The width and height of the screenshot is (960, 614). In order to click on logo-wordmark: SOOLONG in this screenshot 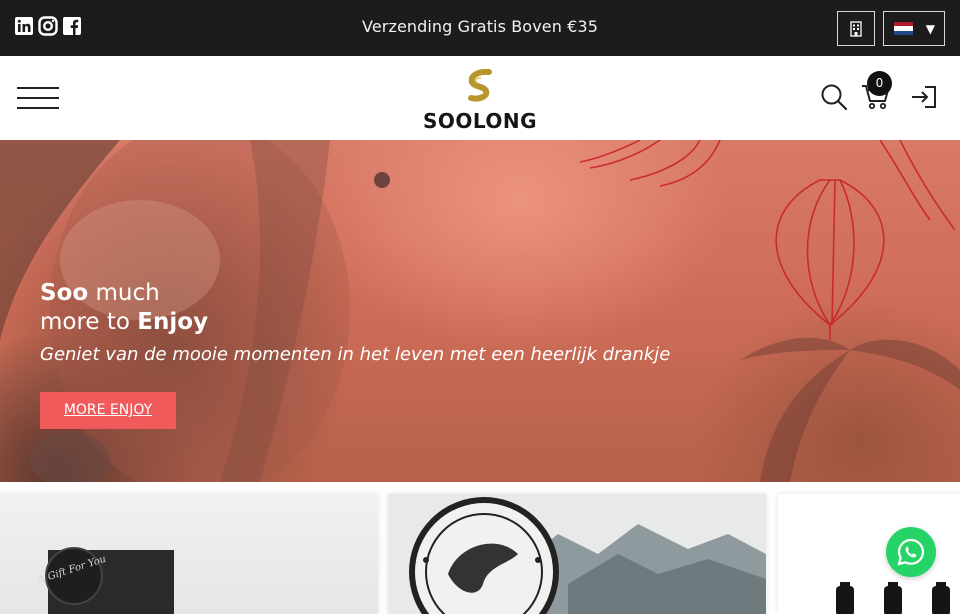, I will do `click(480, 121)`.